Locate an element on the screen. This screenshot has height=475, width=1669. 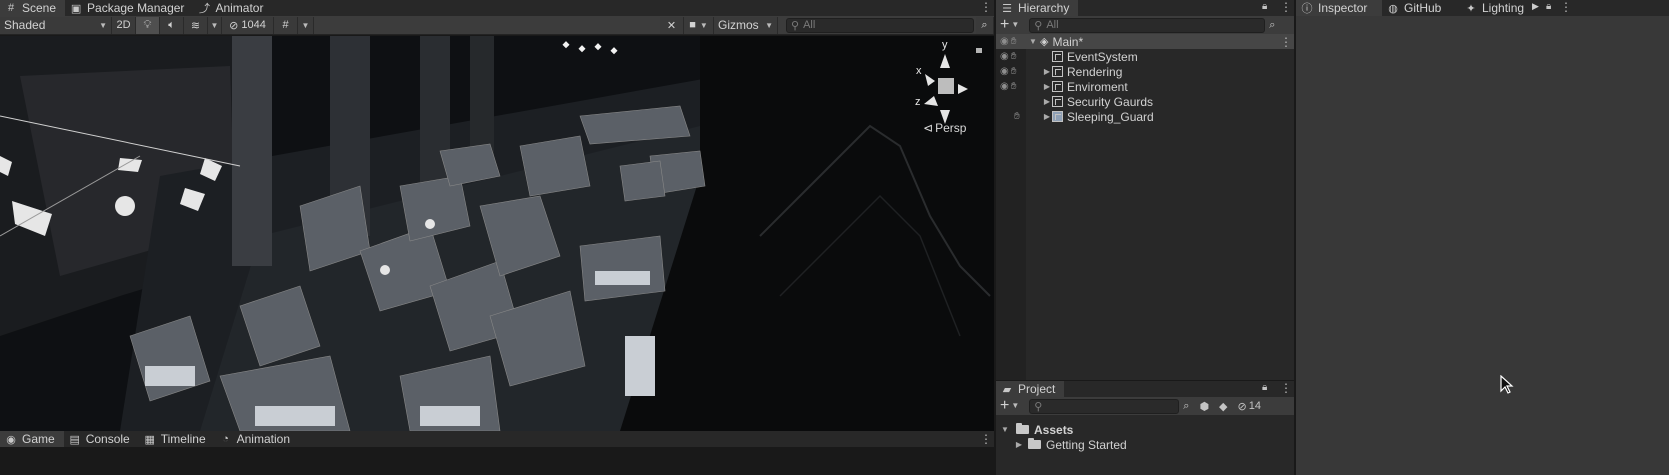
grid-dropdown: ▼ is located at coordinates (306, 25).